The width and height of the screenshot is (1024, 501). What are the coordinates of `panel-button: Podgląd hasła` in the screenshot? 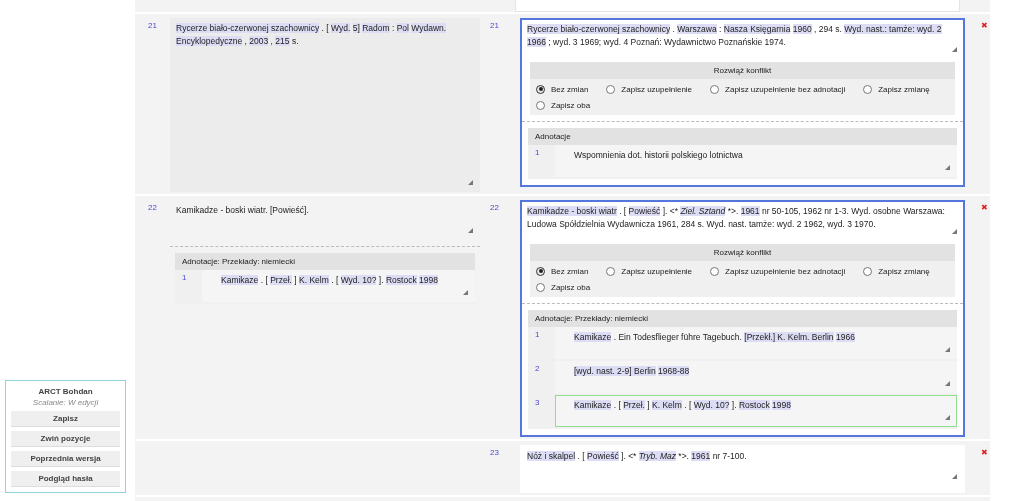 It's located at (65, 479).